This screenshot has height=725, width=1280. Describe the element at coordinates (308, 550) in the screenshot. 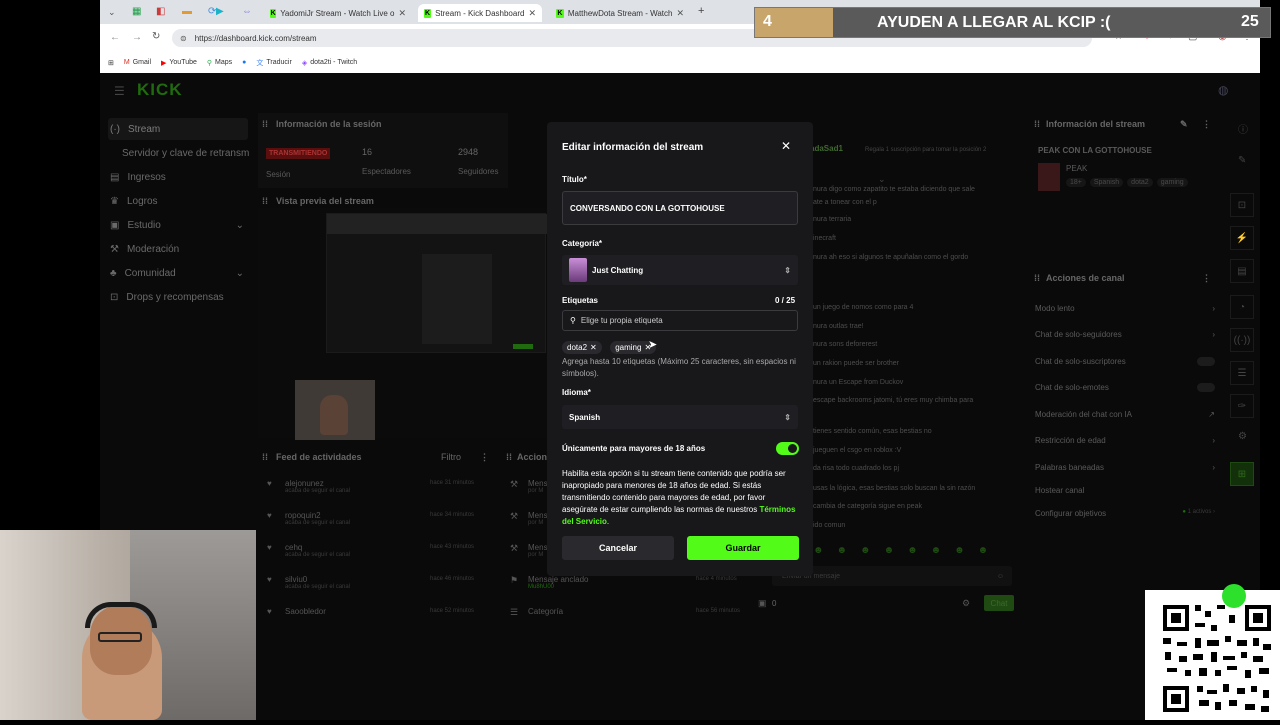

I see `feed-item: ♥ cehq acaba de seguir el canal` at that location.